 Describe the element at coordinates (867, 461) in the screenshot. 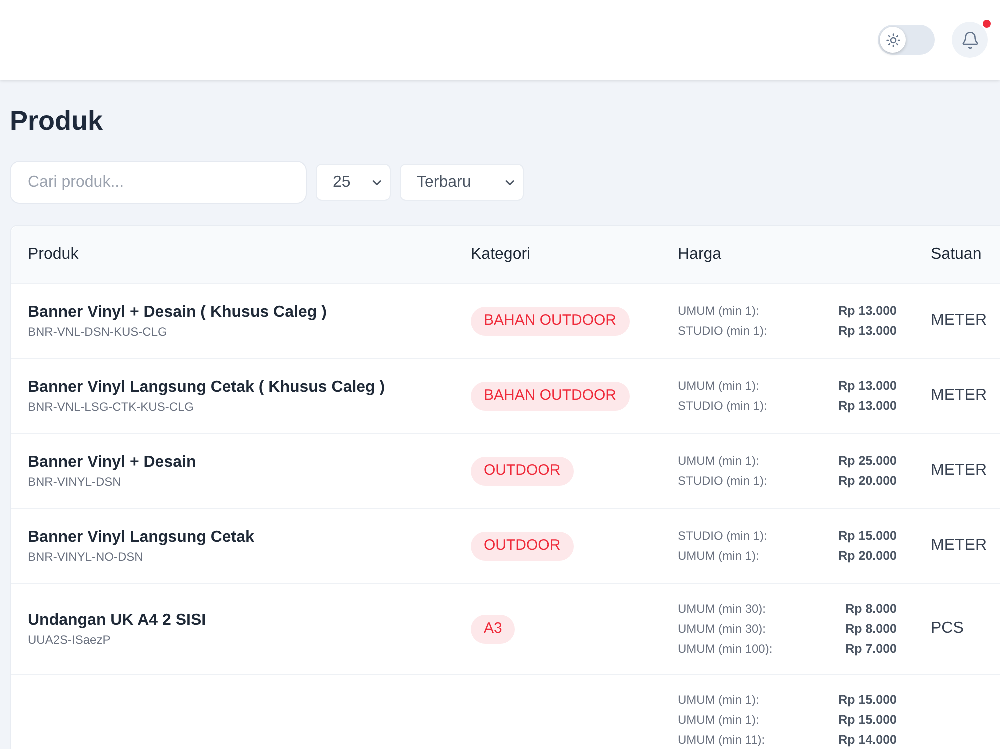

I see `price-value: Rp 25.000` at that location.